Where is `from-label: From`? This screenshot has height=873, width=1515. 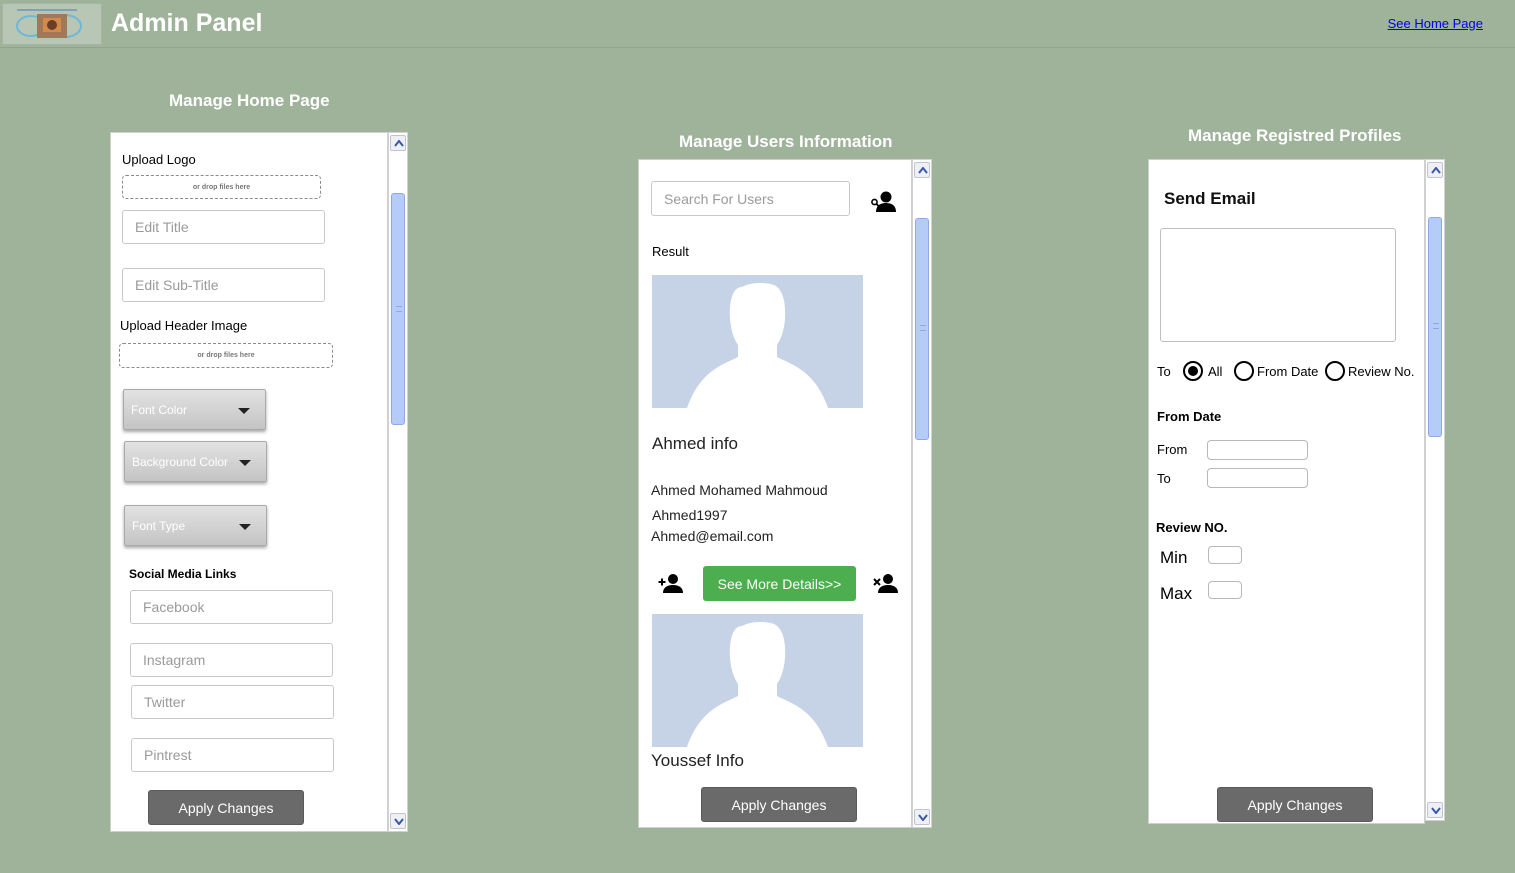
from-label: From is located at coordinates (1172, 449).